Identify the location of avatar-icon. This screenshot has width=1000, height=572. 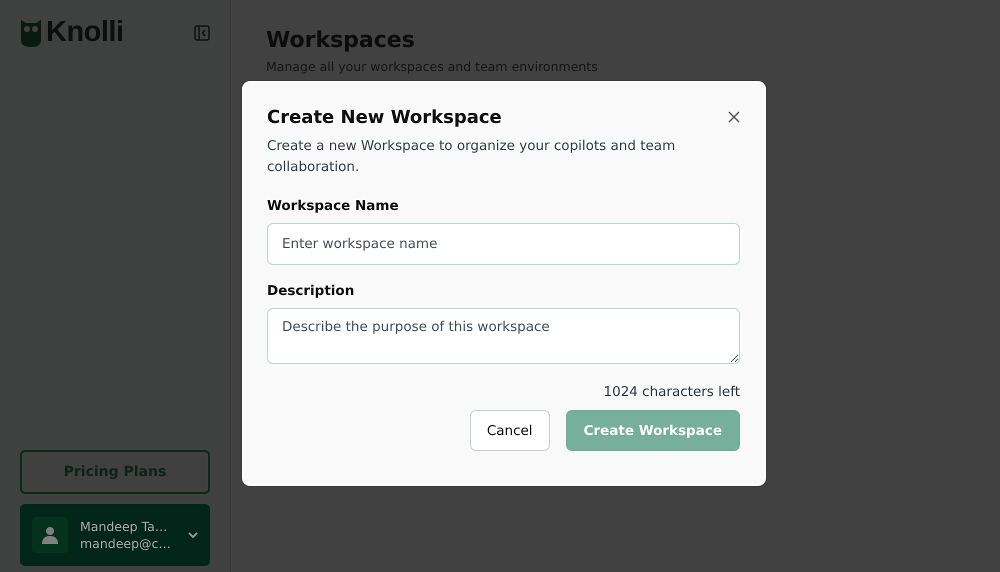
(50, 535).